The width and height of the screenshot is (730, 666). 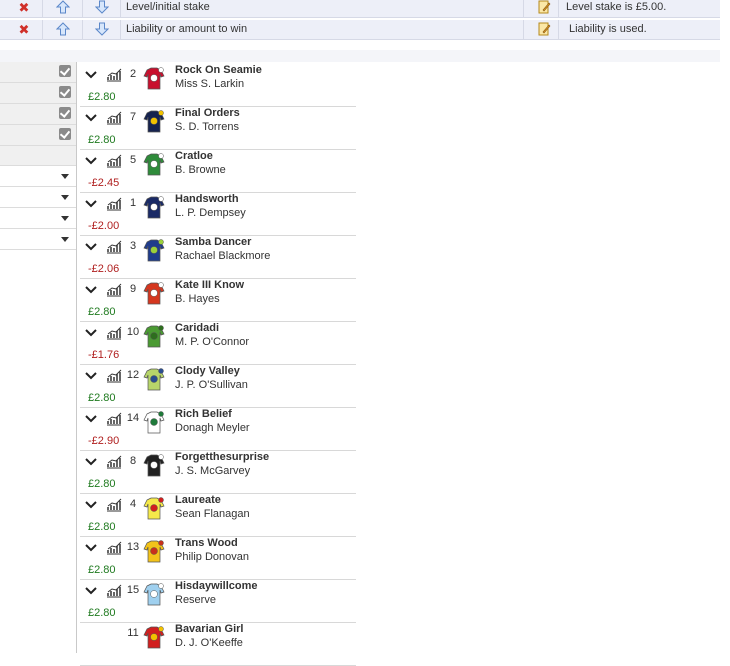 I want to click on runner-row: 13 Trans Wood Philip Donovan £2.80, so click(x=218, y=558).